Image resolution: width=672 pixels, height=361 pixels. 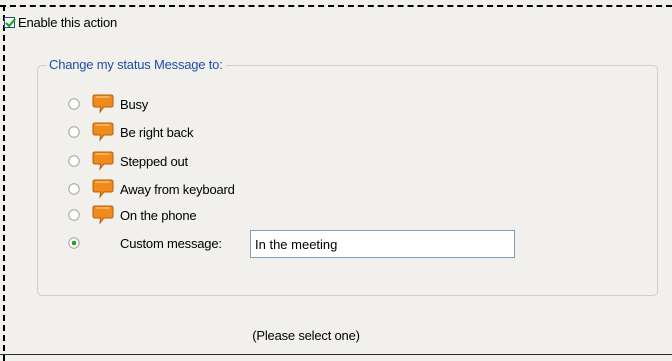 I want to click on status-option-label: Away from keyboard, so click(x=177, y=189).